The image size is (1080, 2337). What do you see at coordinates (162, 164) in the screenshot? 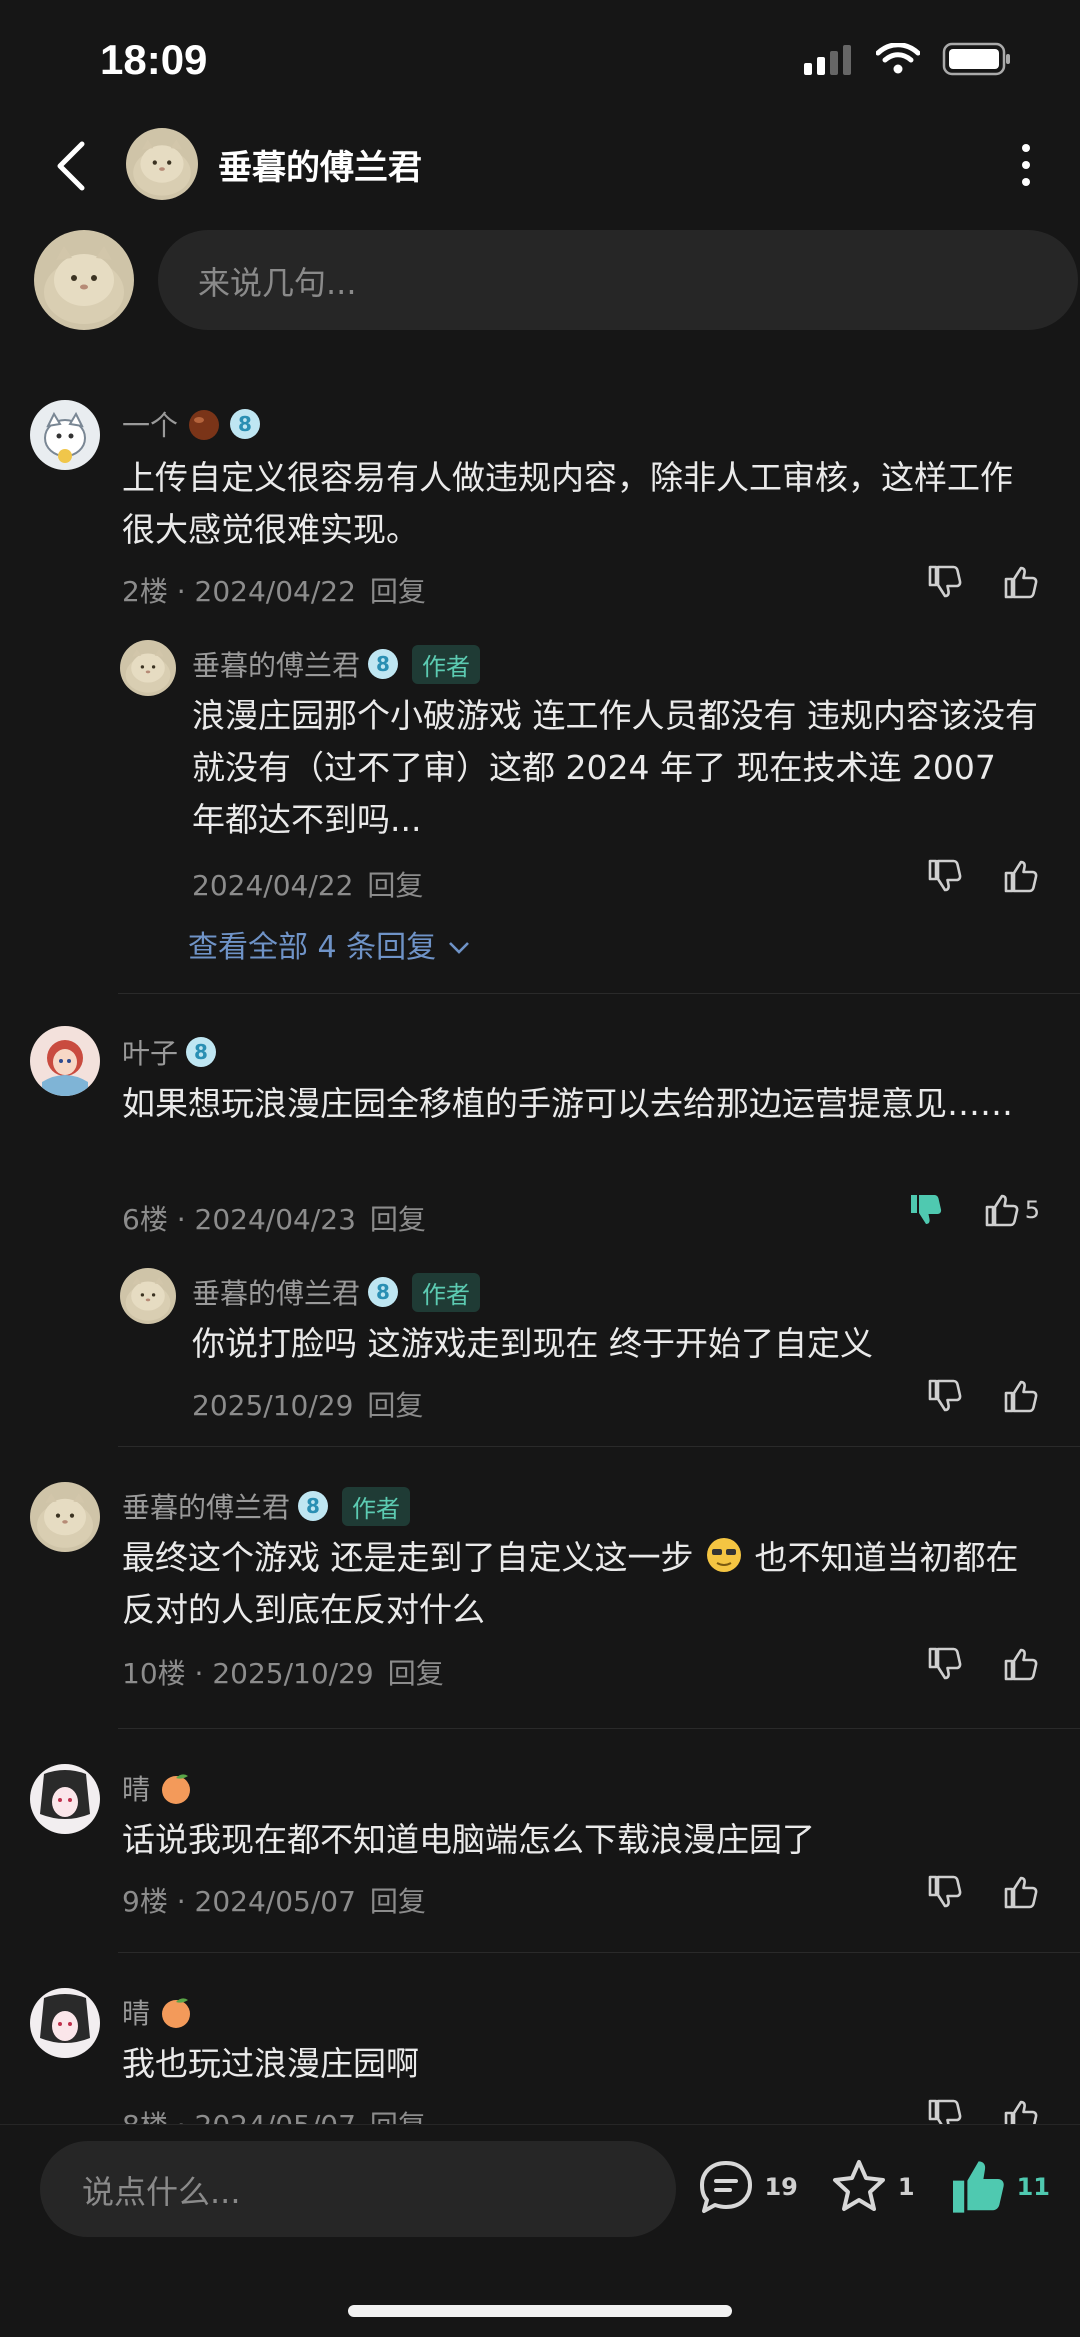
I see `author-avatar` at bounding box center [162, 164].